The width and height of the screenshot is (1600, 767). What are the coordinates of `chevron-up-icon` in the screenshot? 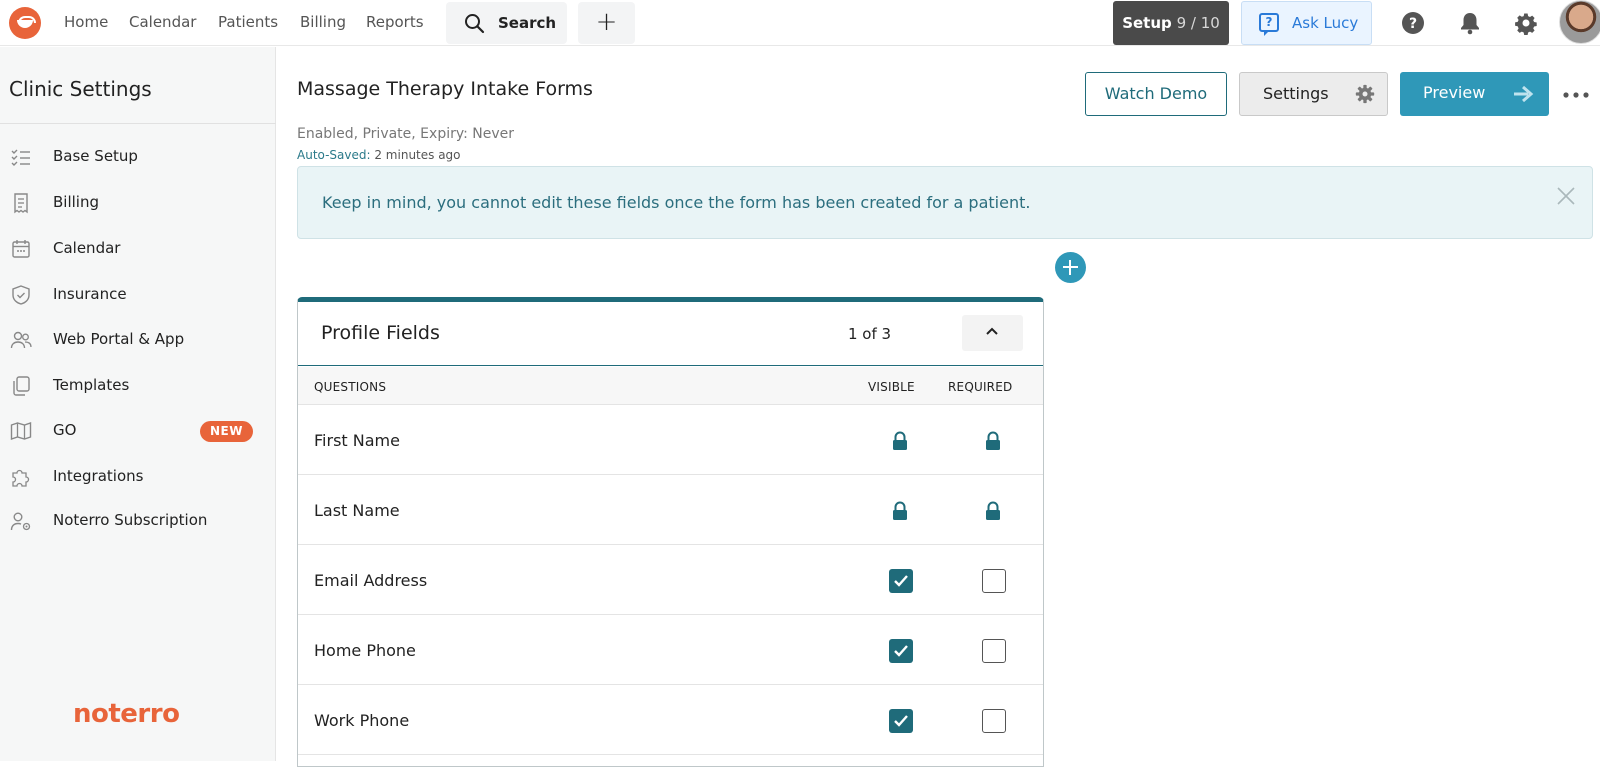 It's located at (992, 331).